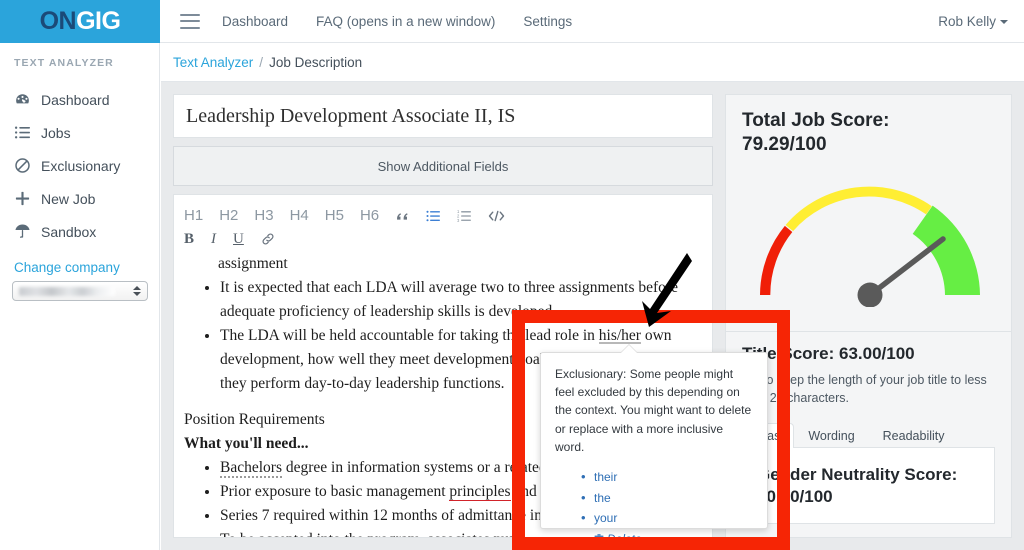 This screenshot has width=1024, height=550. I want to click on bold-icon: B, so click(189, 239).